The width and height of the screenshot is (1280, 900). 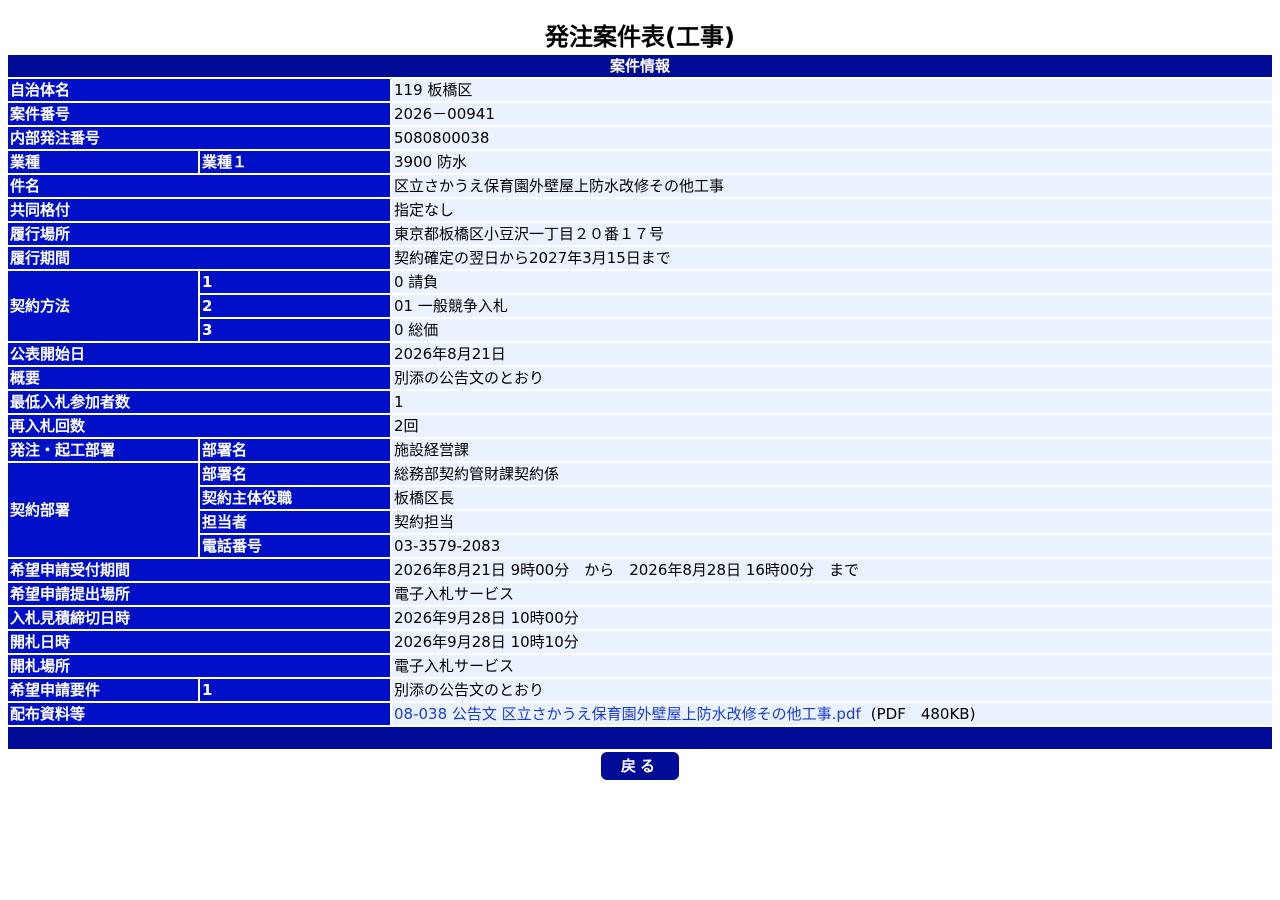 I want to click on row-value-ordering-dept: 施設経営課, so click(x=832, y=450).